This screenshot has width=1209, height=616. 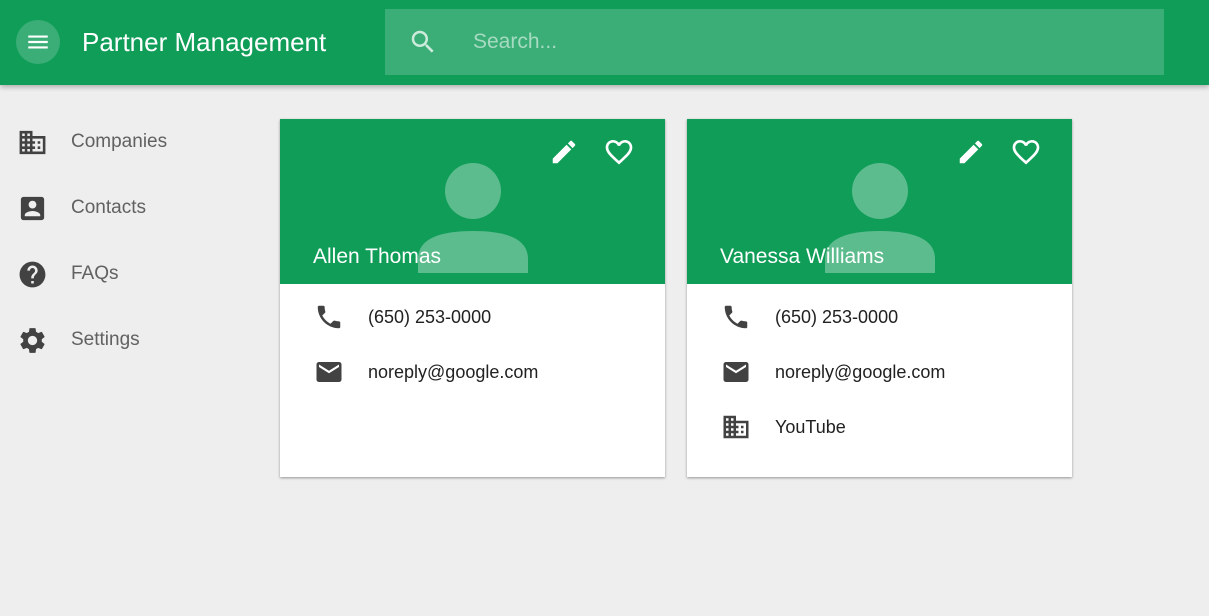 What do you see at coordinates (95, 273) in the screenshot?
I see `sidebar-item-label: FAQs` at bounding box center [95, 273].